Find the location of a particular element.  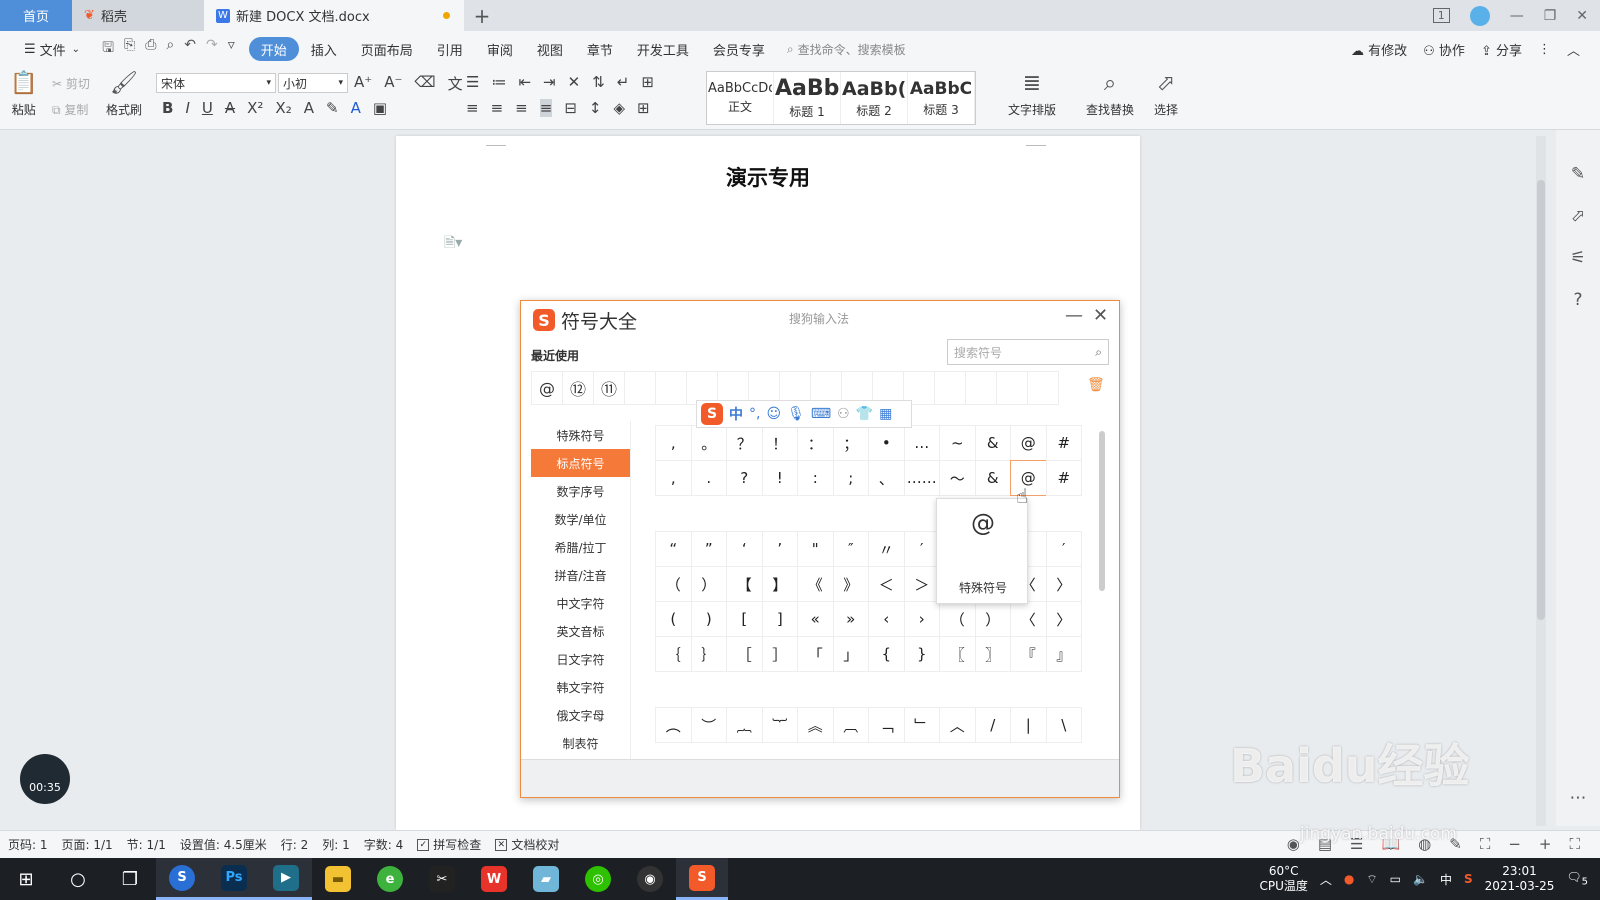

align-right-icon: ≡ is located at coordinates (521, 108).